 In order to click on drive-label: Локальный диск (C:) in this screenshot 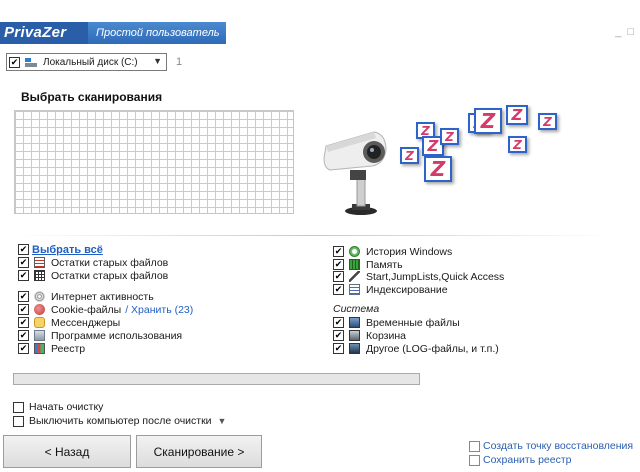, I will do `click(90, 62)`.